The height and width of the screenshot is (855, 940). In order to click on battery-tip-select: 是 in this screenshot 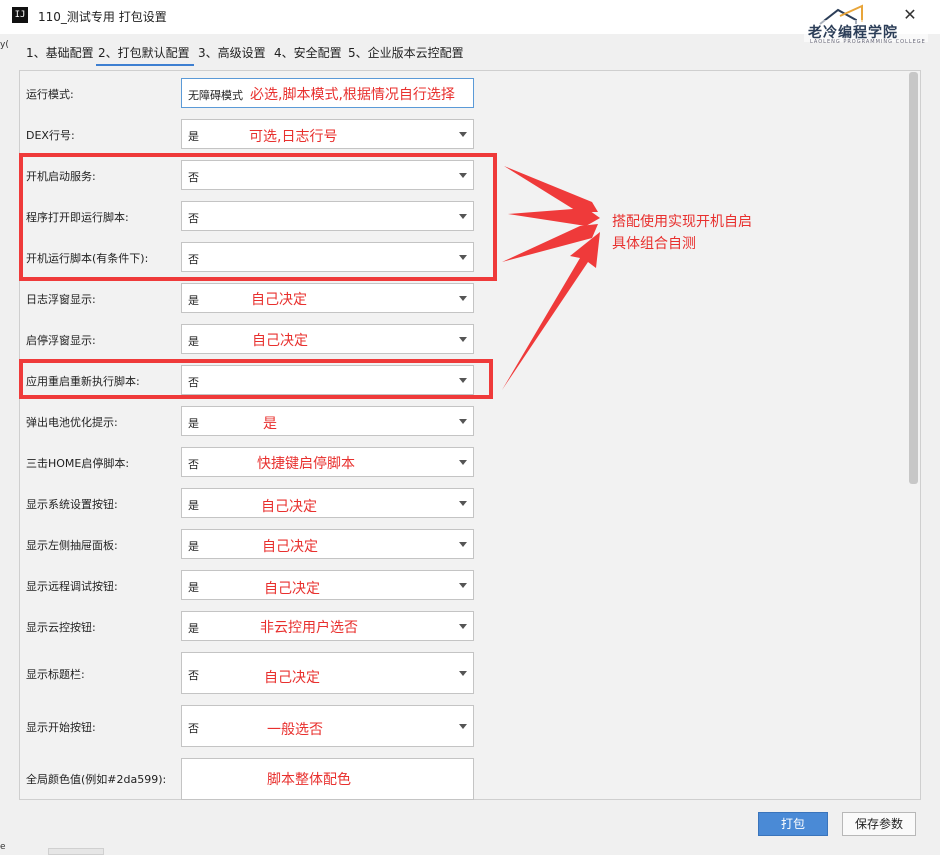, I will do `click(327, 421)`.